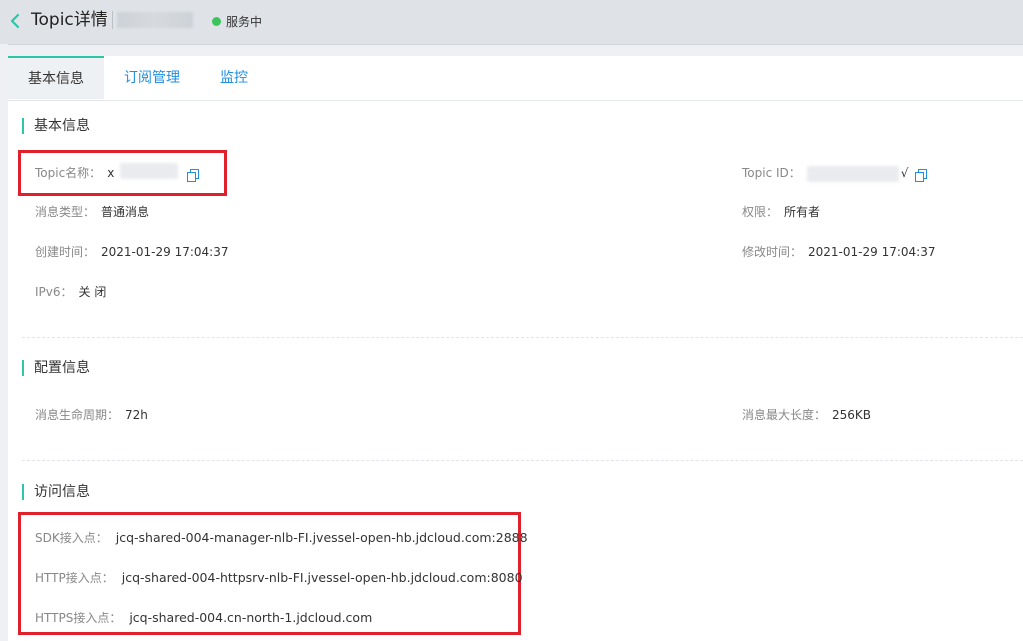 This screenshot has width=1023, height=641. Describe the element at coordinates (16, 21) in the screenshot. I see `back-arrow-icon` at that location.